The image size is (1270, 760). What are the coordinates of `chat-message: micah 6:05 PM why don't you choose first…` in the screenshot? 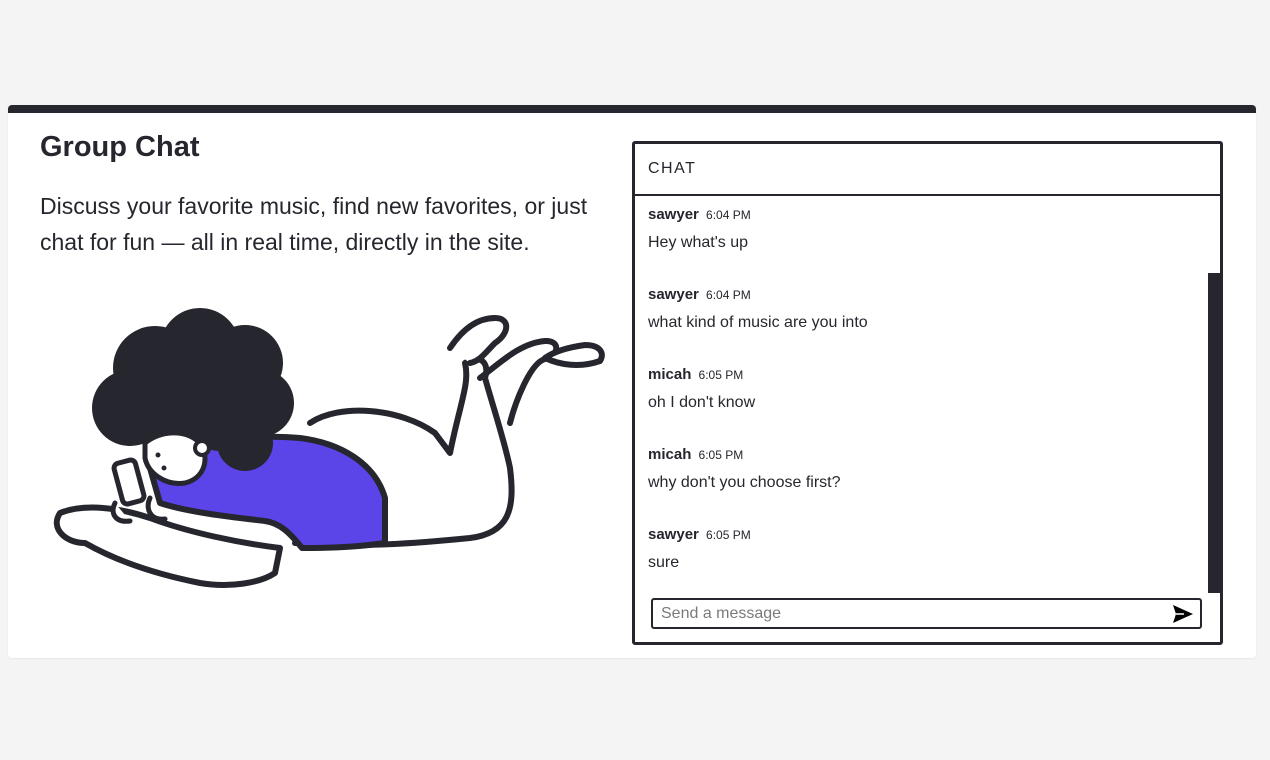 It's located at (744, 469).